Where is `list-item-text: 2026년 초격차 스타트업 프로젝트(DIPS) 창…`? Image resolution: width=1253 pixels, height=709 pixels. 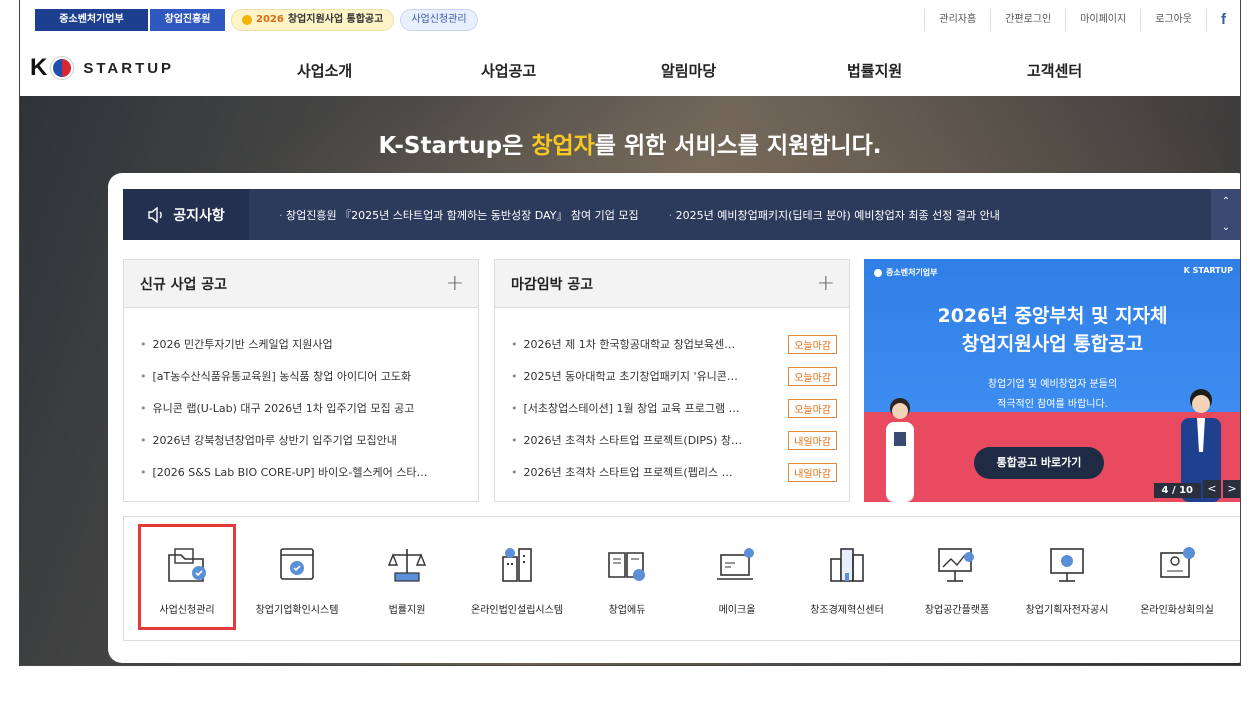
list-item-text: 2026년 초격차 스타트업 프로젝트(DIPS) 창… is located at coordinates (632, 440).